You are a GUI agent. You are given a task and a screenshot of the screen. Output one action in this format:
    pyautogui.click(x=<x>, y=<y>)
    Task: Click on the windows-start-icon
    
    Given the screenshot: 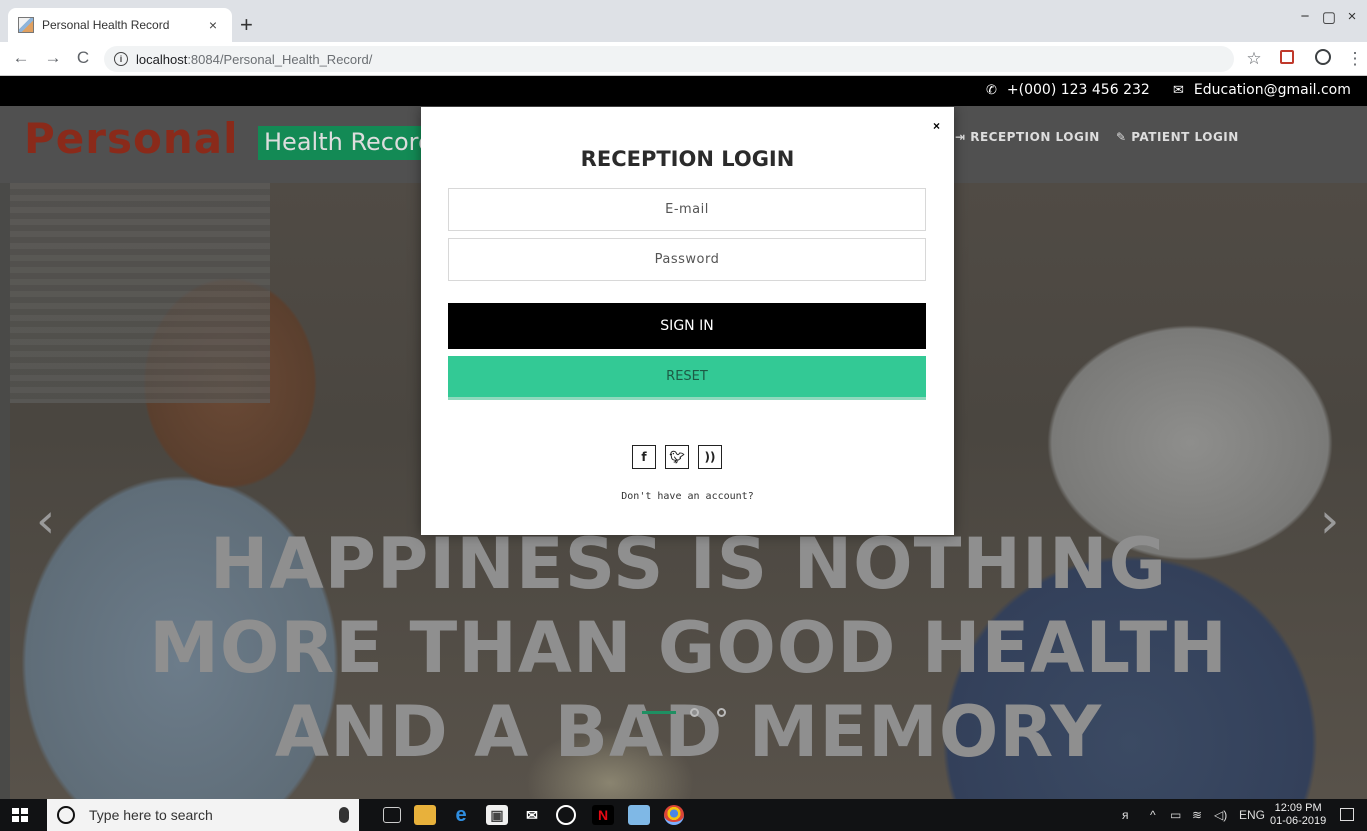 What is the action you would take?
    pyautogui.click(x=20, y=815)
    